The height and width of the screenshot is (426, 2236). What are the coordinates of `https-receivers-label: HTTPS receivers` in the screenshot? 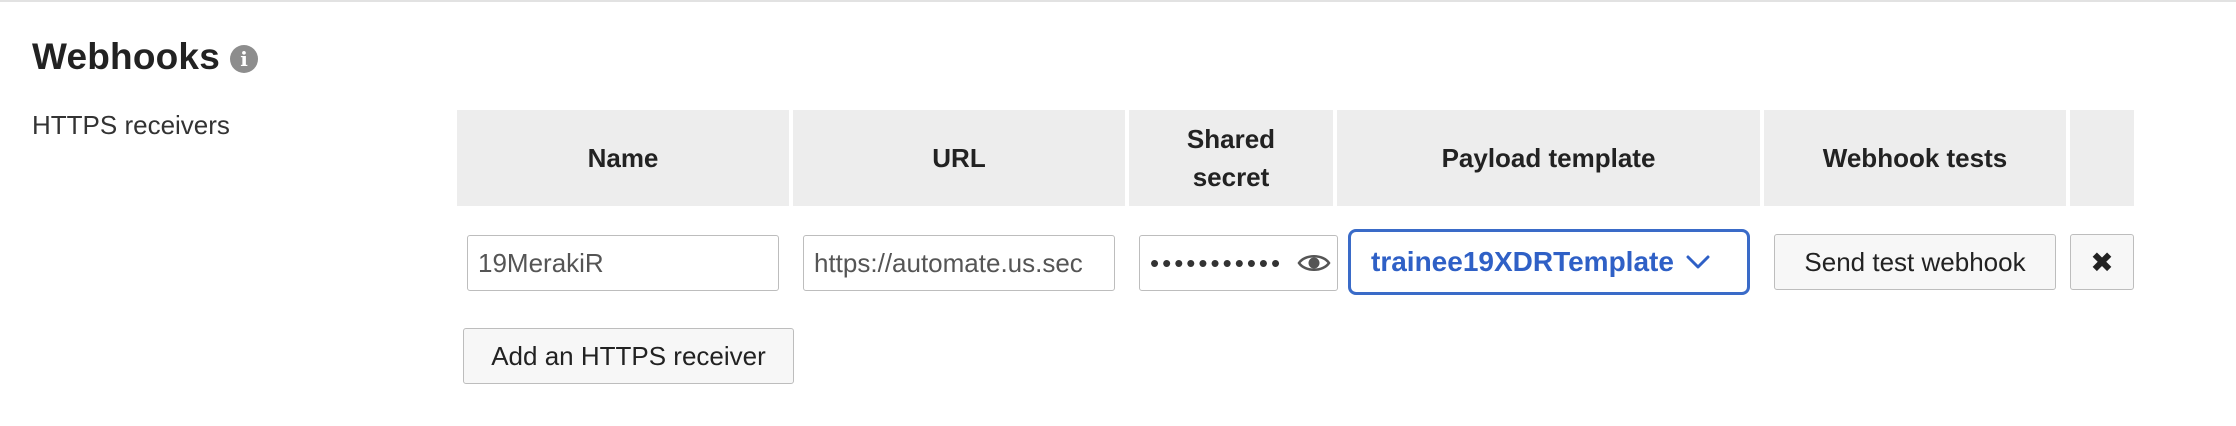 It's located at (131, 125).